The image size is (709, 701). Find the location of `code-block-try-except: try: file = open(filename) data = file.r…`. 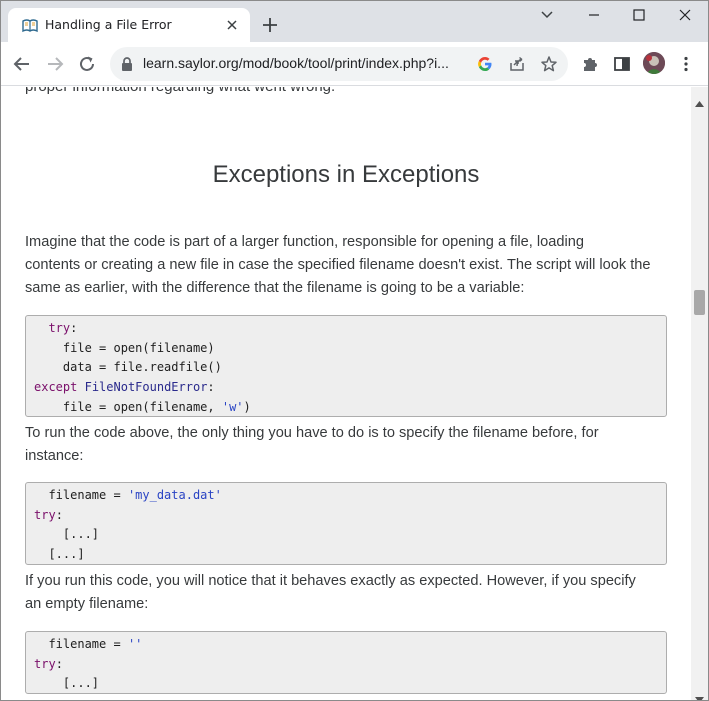

code-block-try-except: try: file = open(filename) data = file.r… is located at coordinates (346, 366).